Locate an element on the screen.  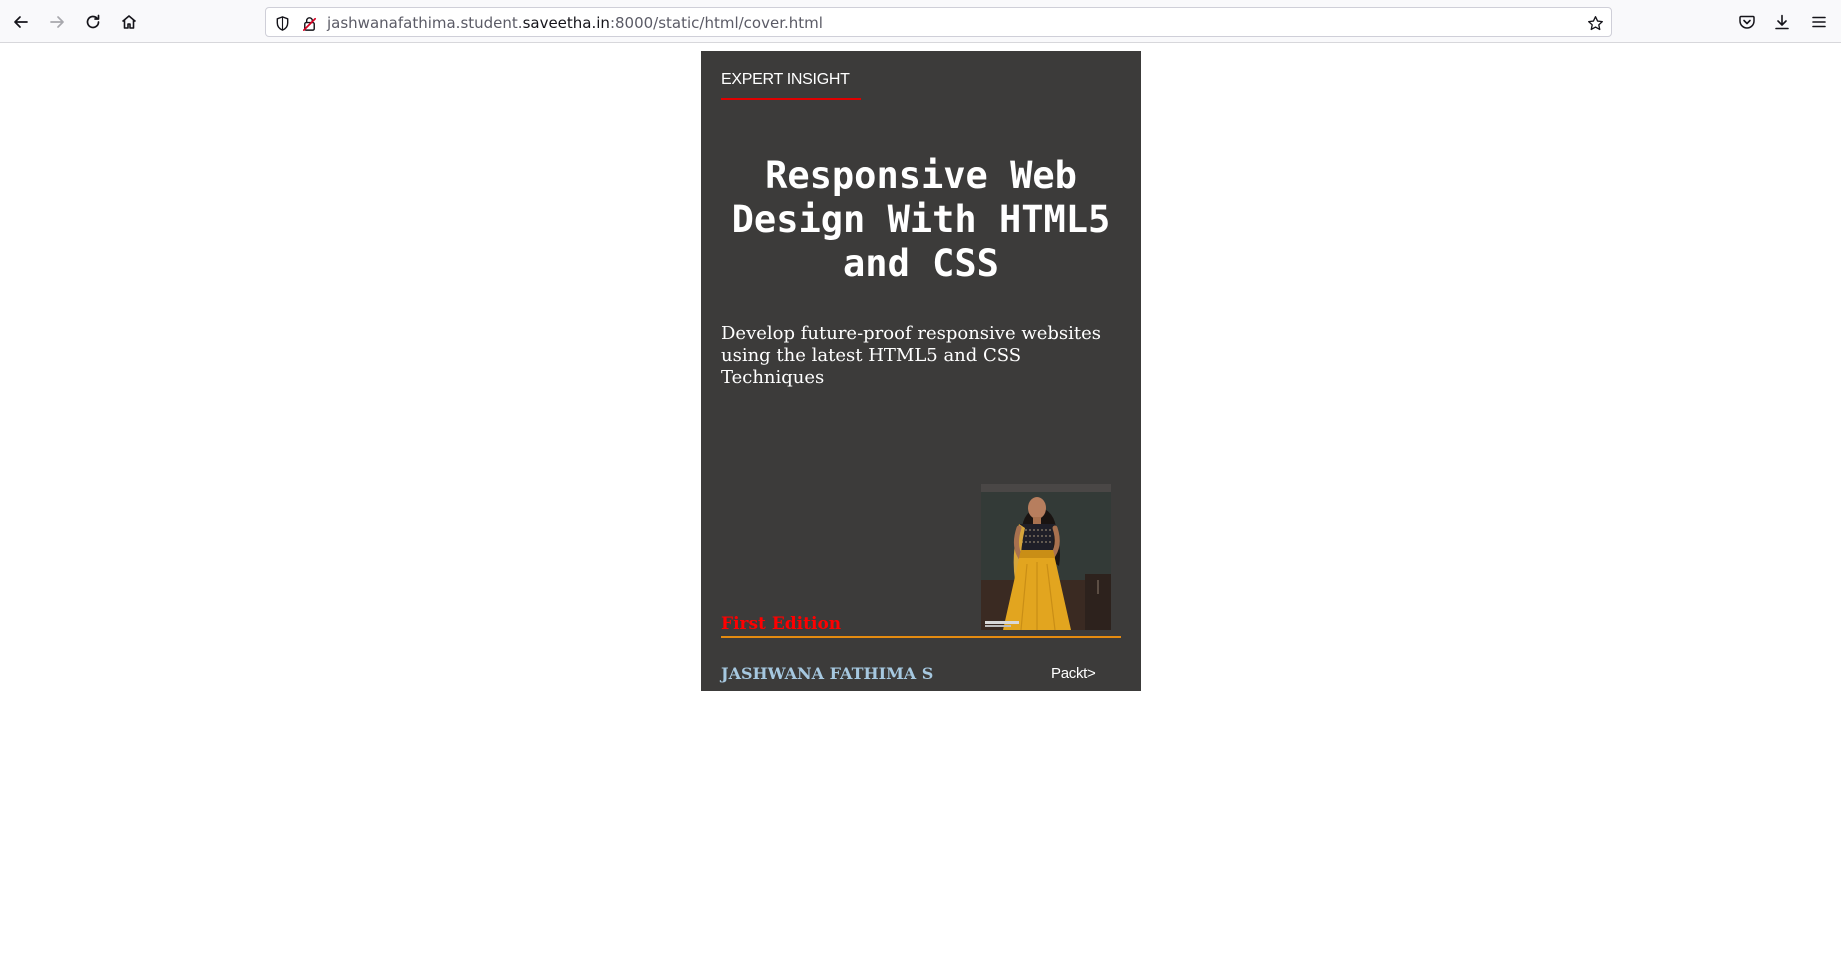
edition-divider is located at coordinates (921, 637).